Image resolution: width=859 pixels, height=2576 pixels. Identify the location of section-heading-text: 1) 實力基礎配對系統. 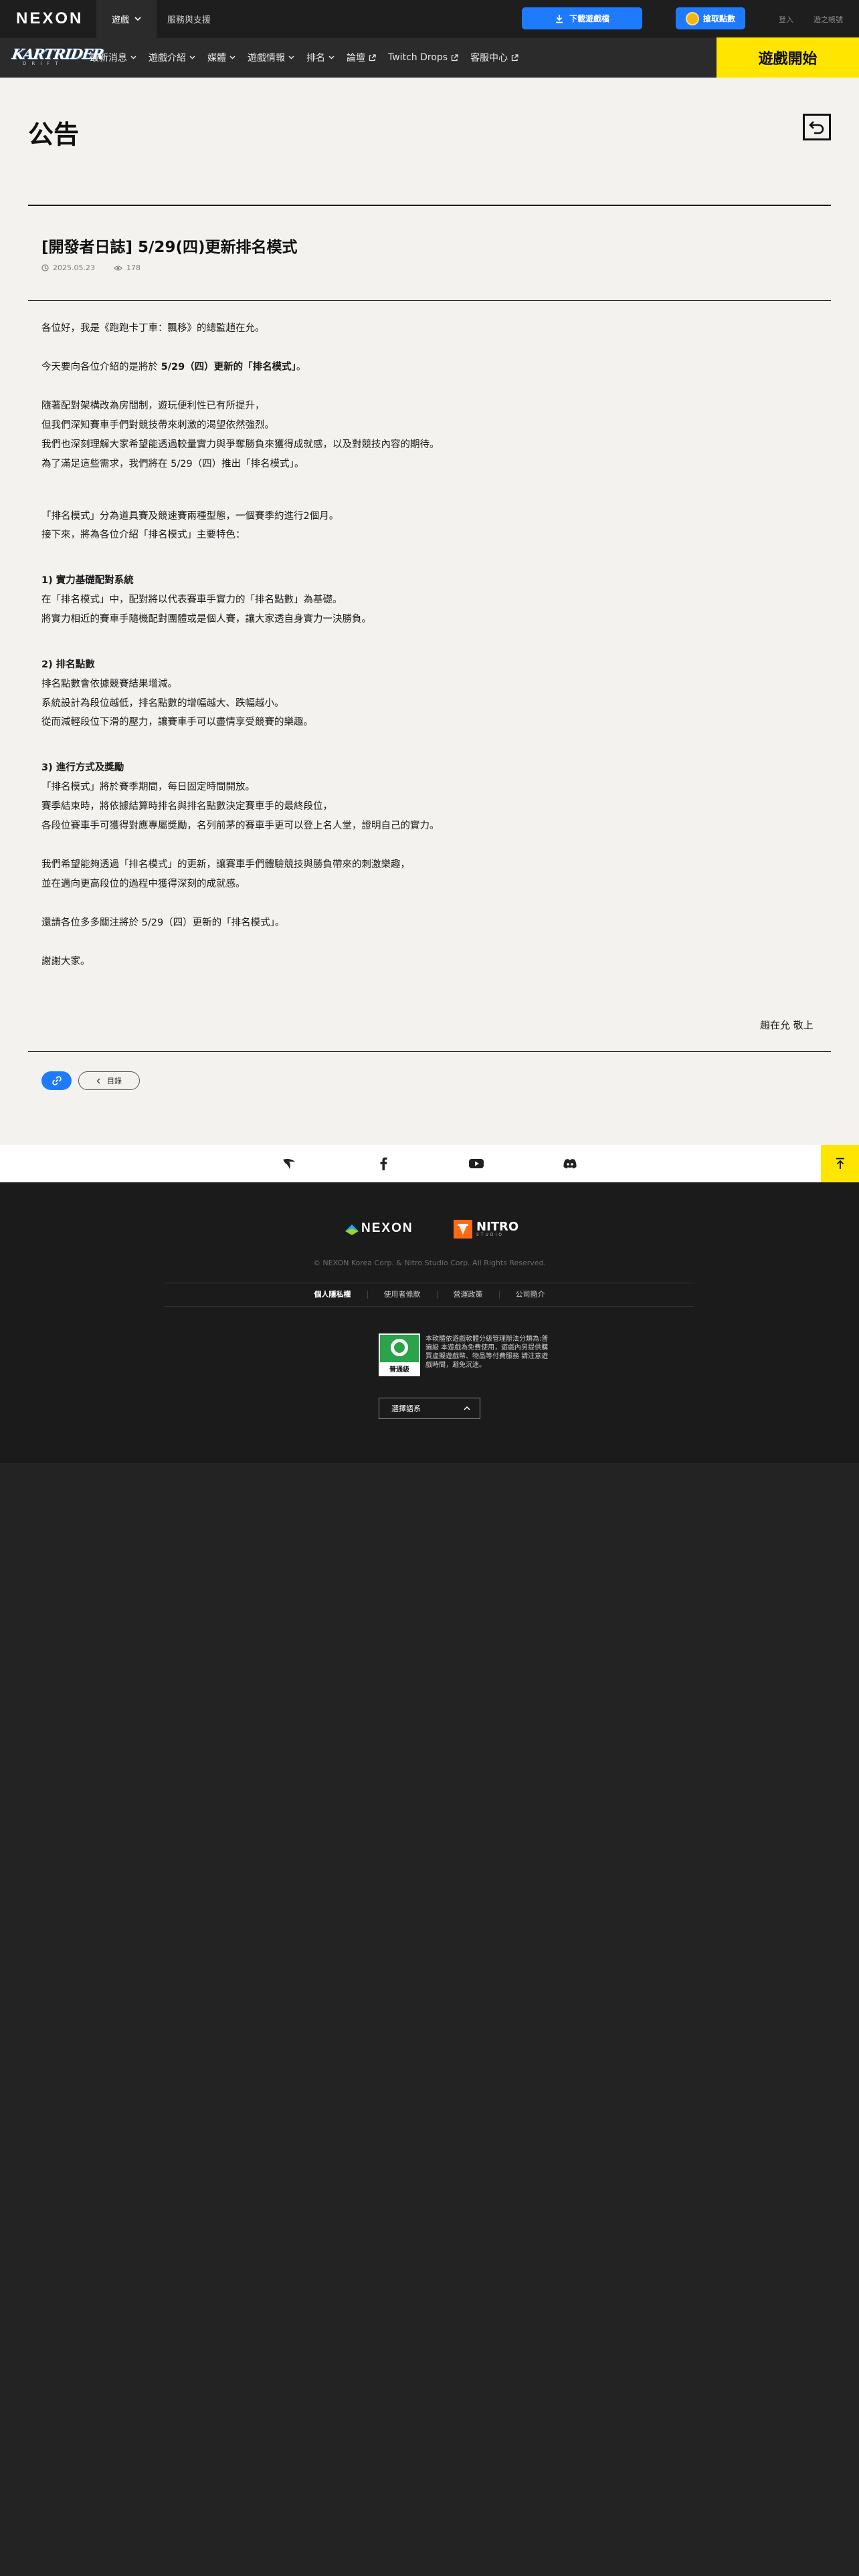
(87, 580).